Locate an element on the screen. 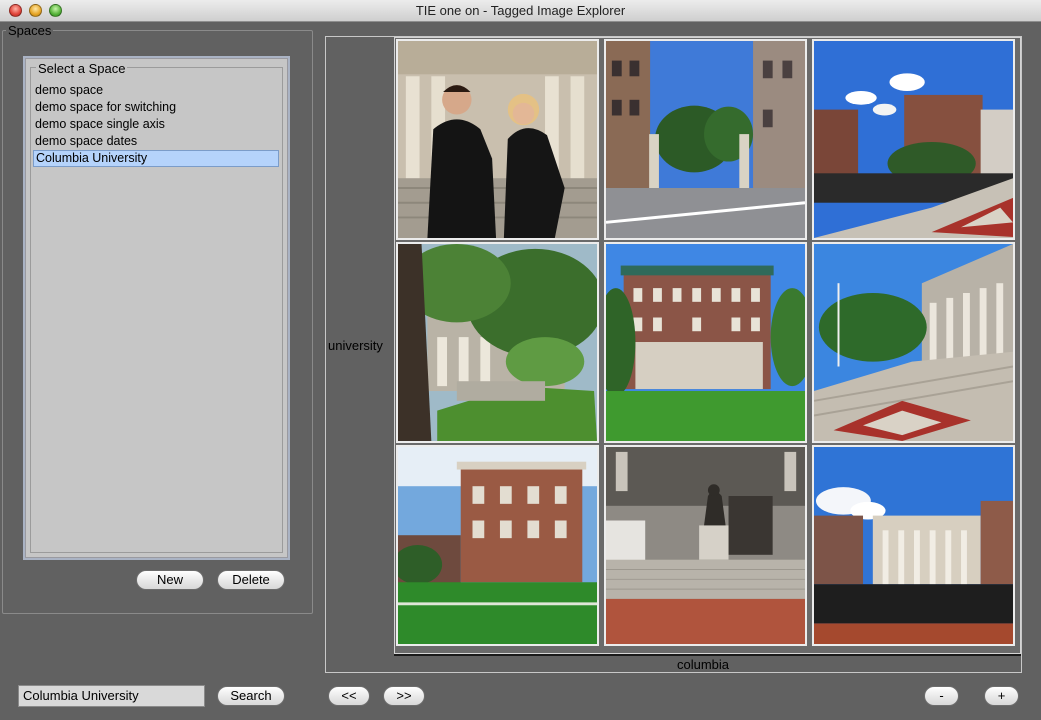  photo-brick-building-lawn-icon is located at coordinates (705, 342).